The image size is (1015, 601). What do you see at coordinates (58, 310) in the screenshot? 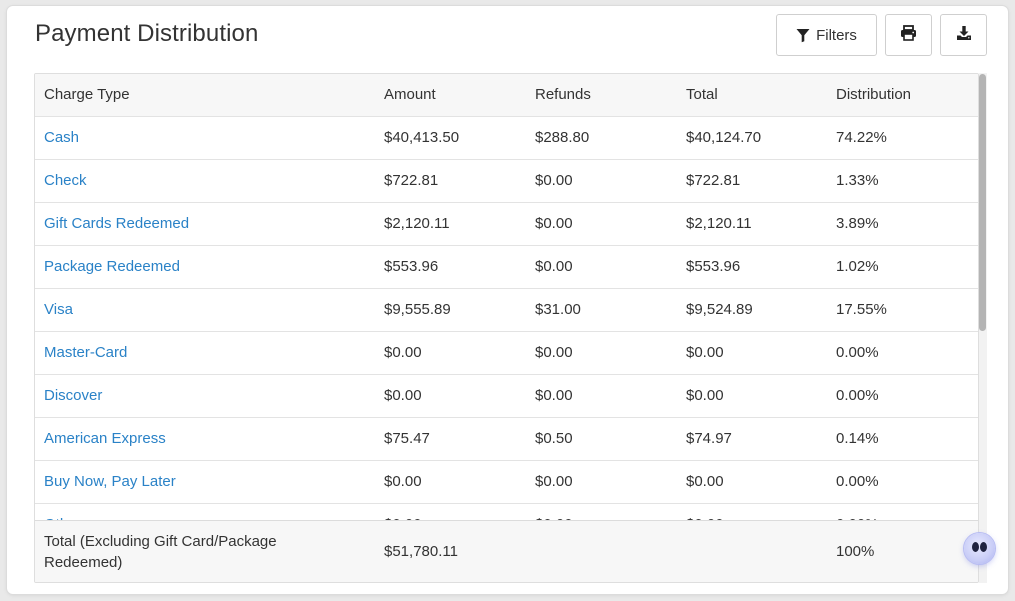
I see `charge-type-link: Visa` at bounding box center [58, 310].